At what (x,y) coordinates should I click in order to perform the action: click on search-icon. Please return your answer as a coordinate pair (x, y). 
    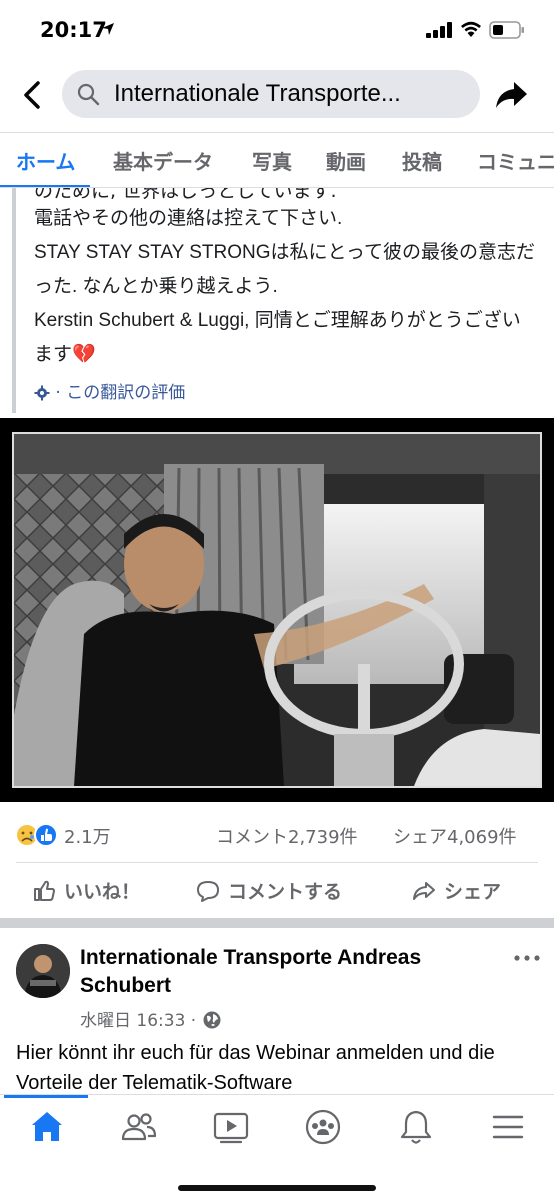
    Looking at the image, I should click on (88, 94).